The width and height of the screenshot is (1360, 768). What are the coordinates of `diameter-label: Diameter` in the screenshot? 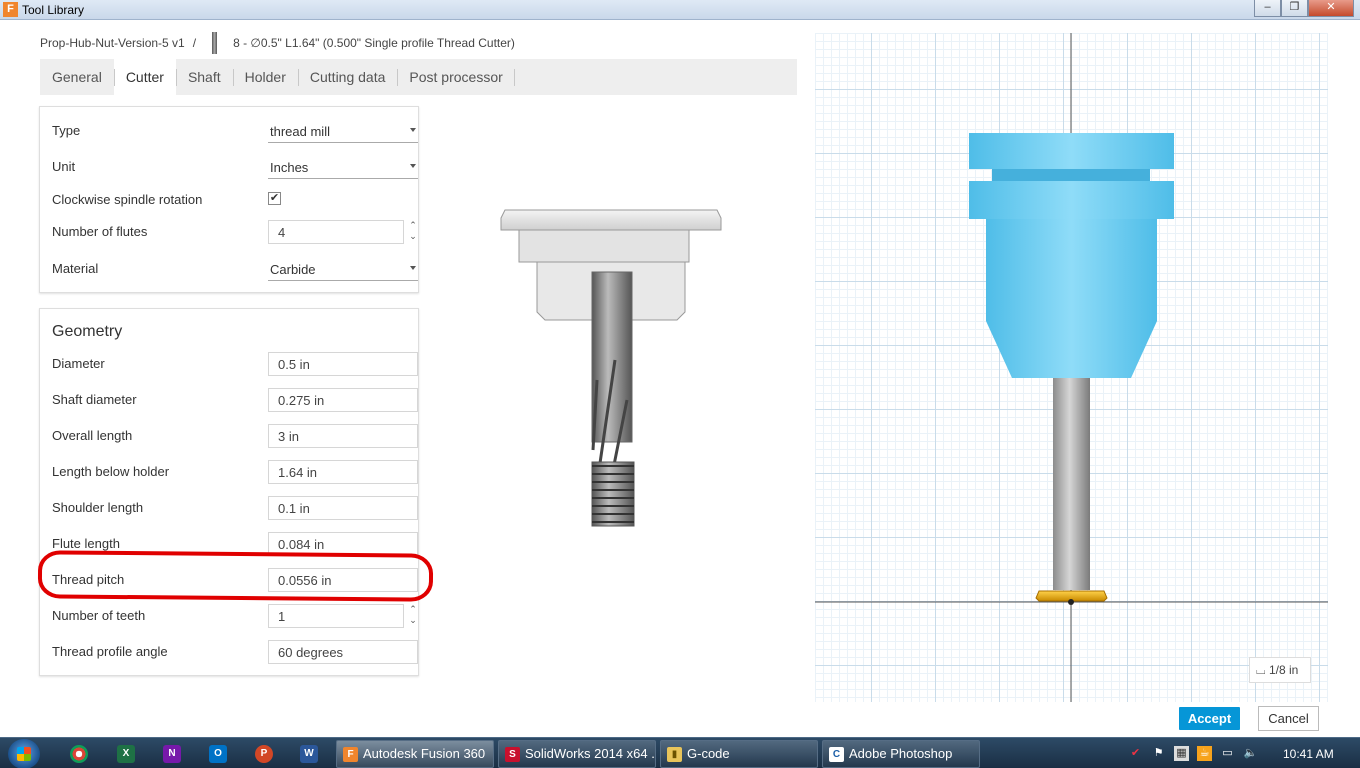 It's located at (78, 363).